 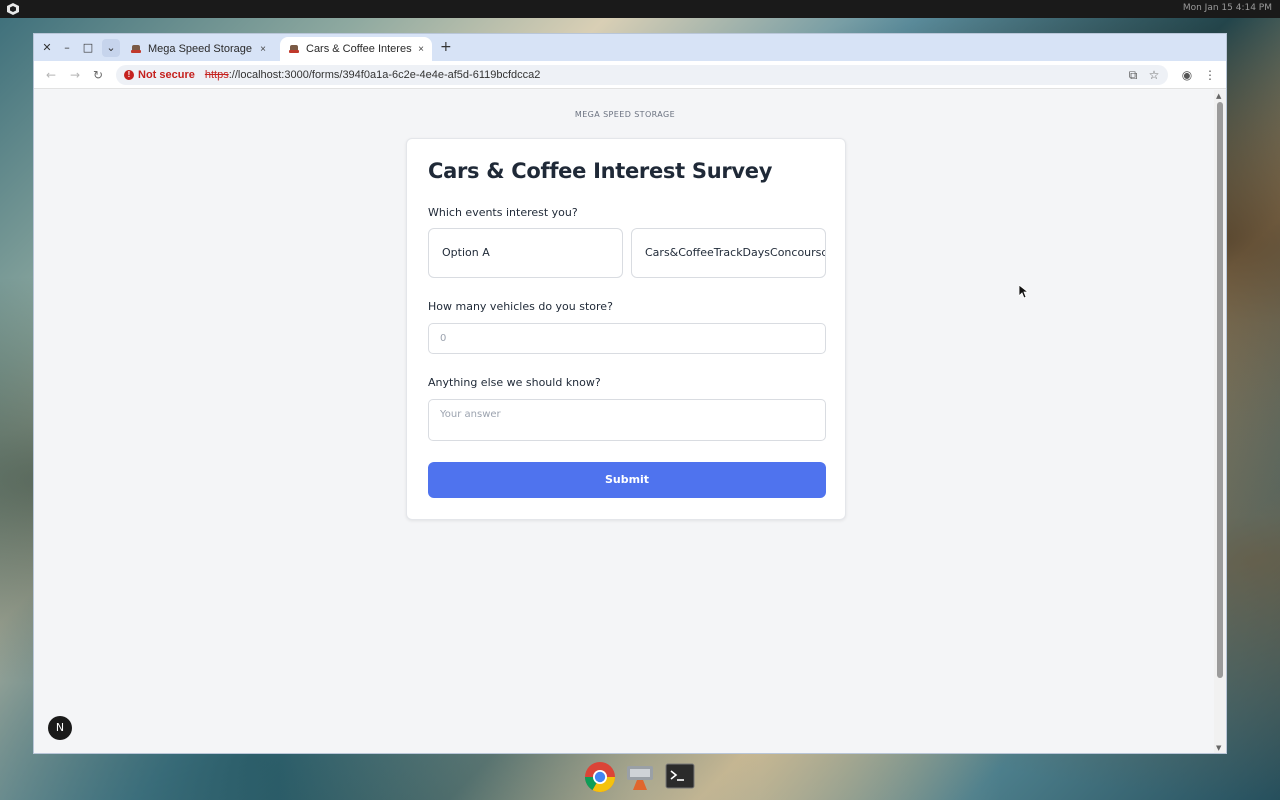 What do you see at coordinates (728, 253) in the screenshot?
I see `event-option-b: Cars&CoffeeTrackDaysConcoursd'Elegance` at bounding box center [728, 253].